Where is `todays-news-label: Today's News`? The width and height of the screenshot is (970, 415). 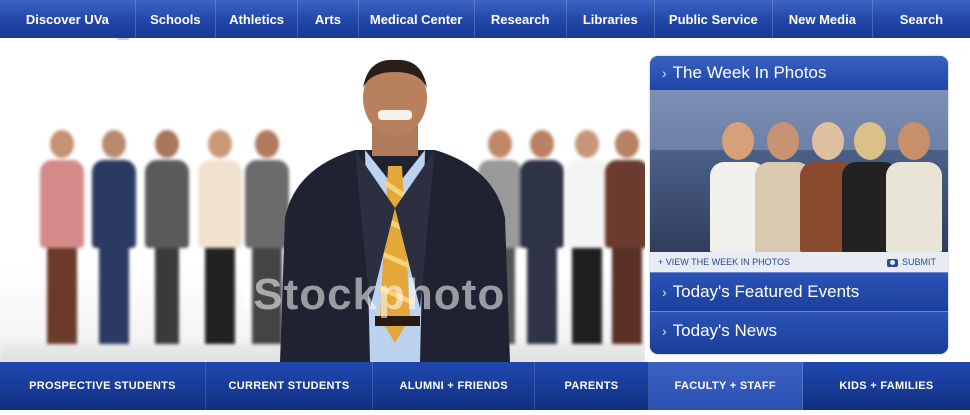
todays-news-label: Today's News is located at coordinates (725, 330).